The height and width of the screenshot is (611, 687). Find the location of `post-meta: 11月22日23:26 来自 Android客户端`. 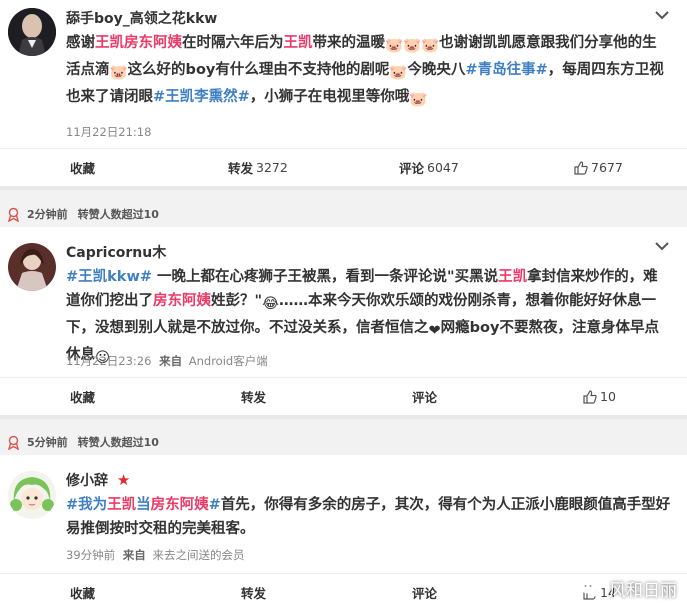

post-meta: 11月22日23:26 来自 Android客户端 is located at coordinates (167, 361).